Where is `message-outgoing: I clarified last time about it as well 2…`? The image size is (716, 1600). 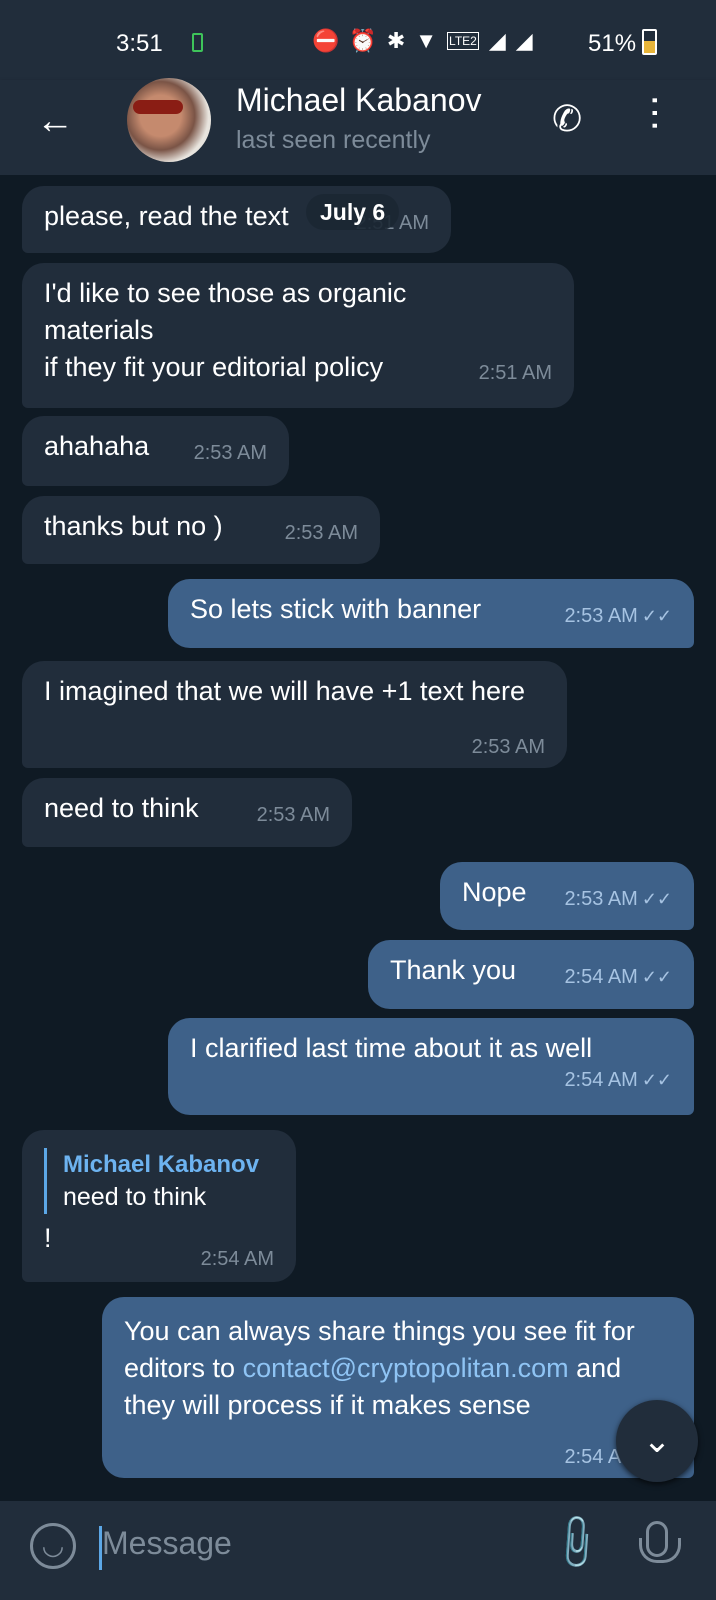 message-outgoing: I clarified last time about it as well 2… is located at coordinates (431, 1066).